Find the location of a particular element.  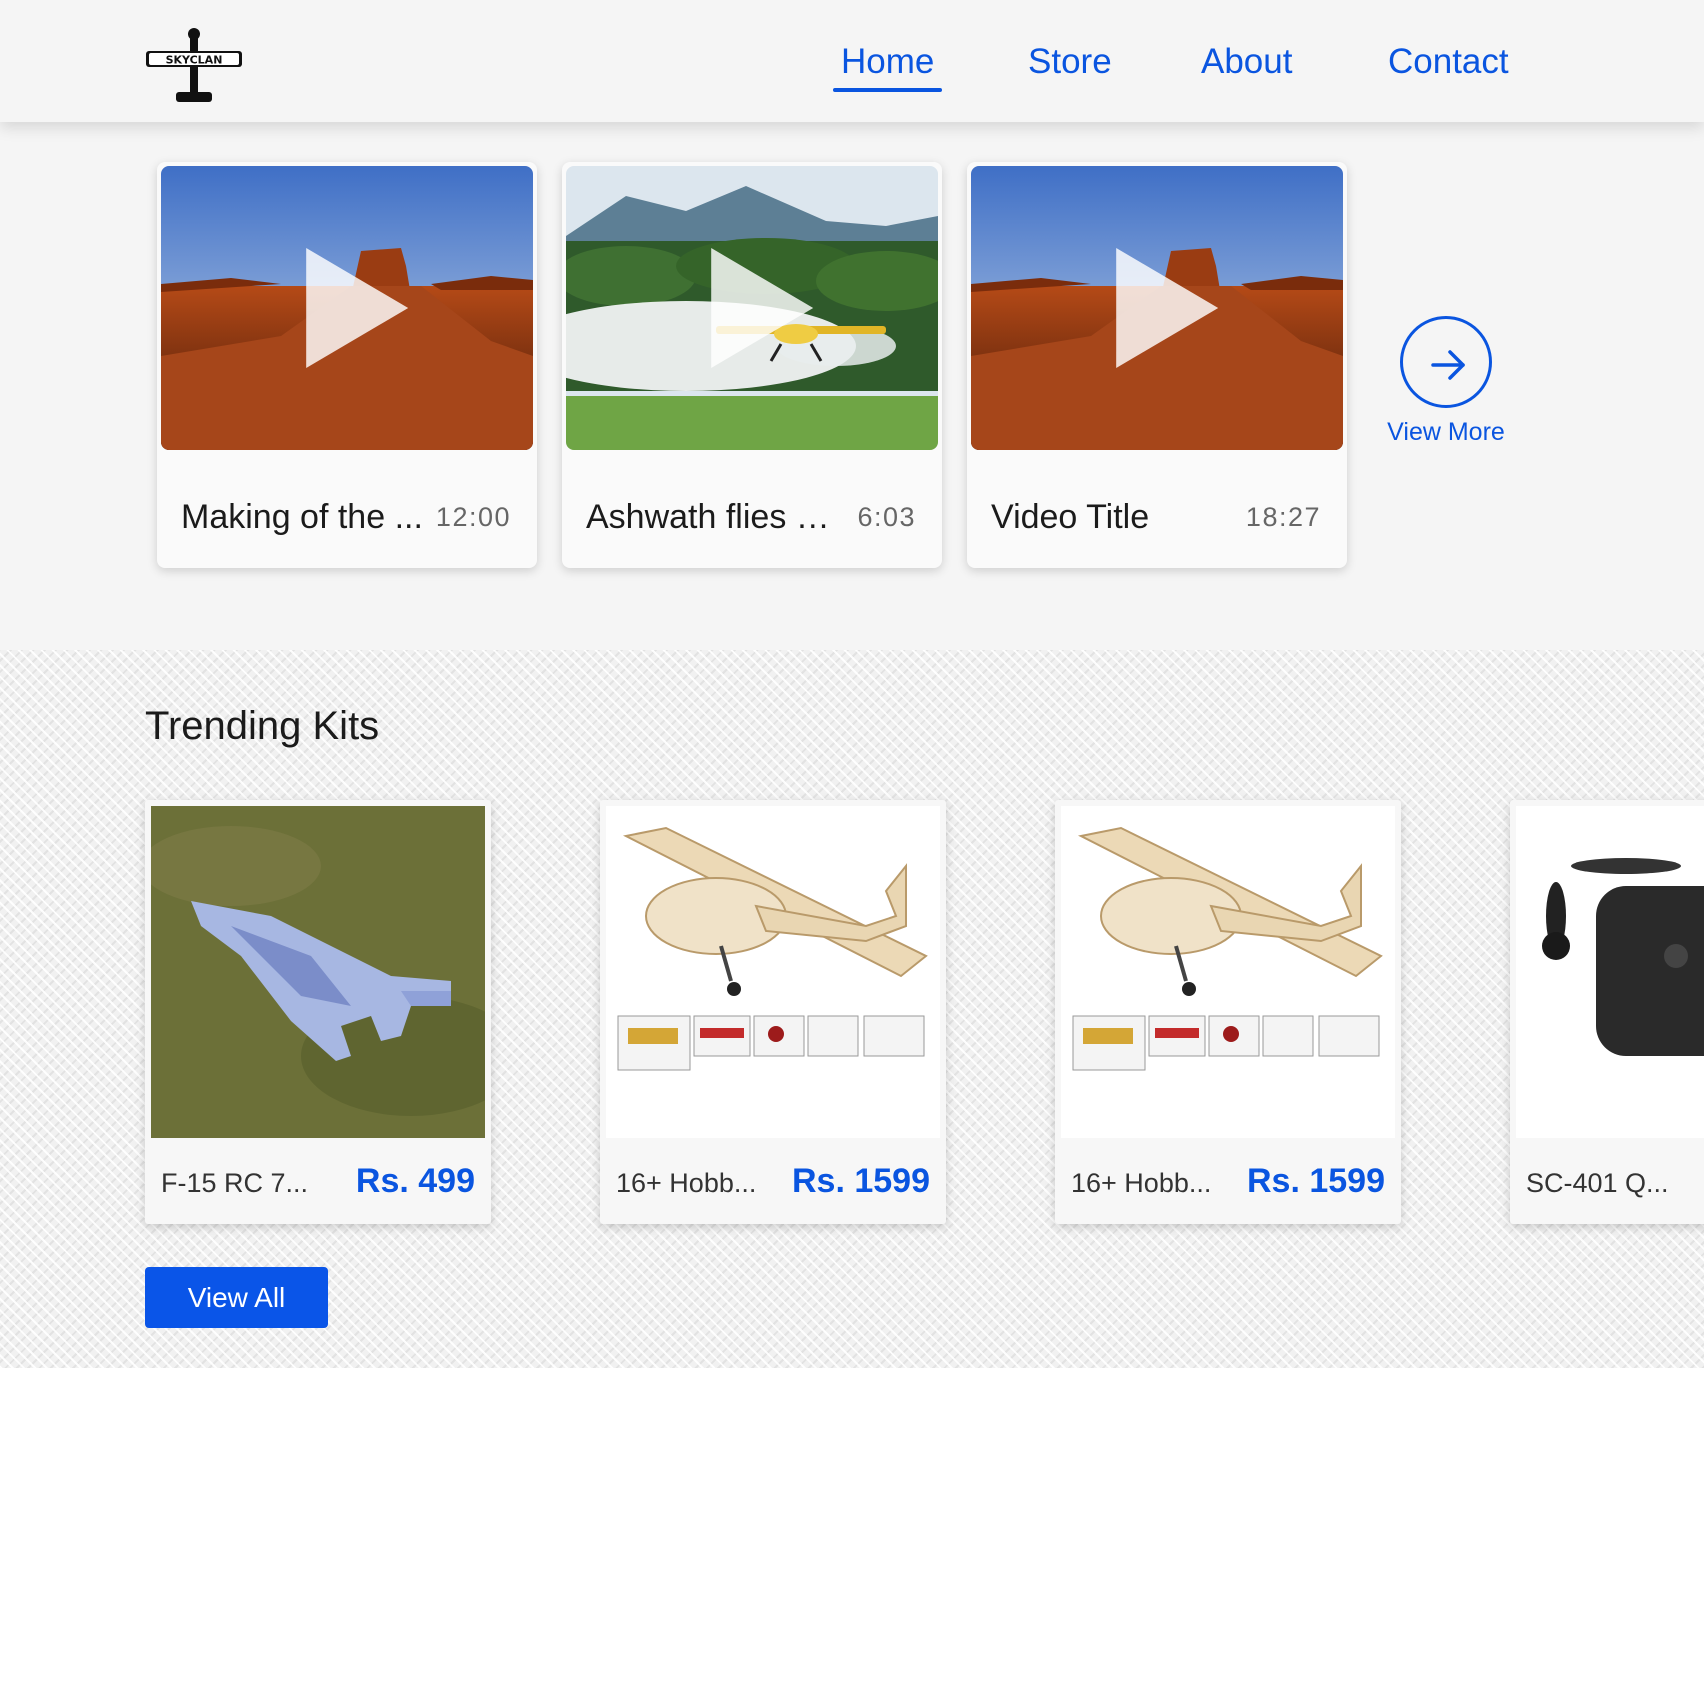

video-card: Ashwath flies a... 6:03 is located at coordinates (752, 365).